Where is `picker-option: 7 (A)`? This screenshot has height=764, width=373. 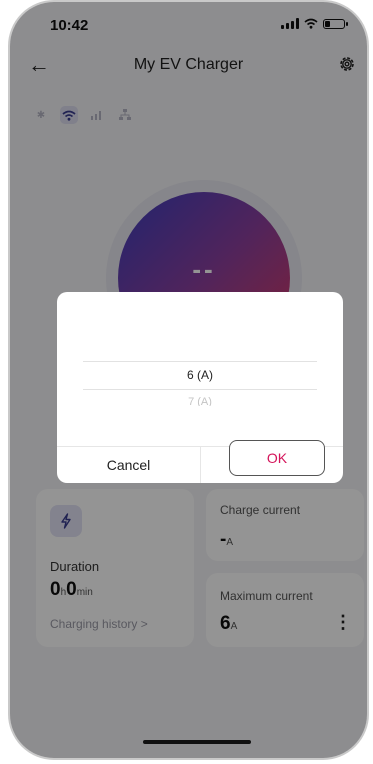
picker-option: 7 (A) is located at coordinates (200, 401).